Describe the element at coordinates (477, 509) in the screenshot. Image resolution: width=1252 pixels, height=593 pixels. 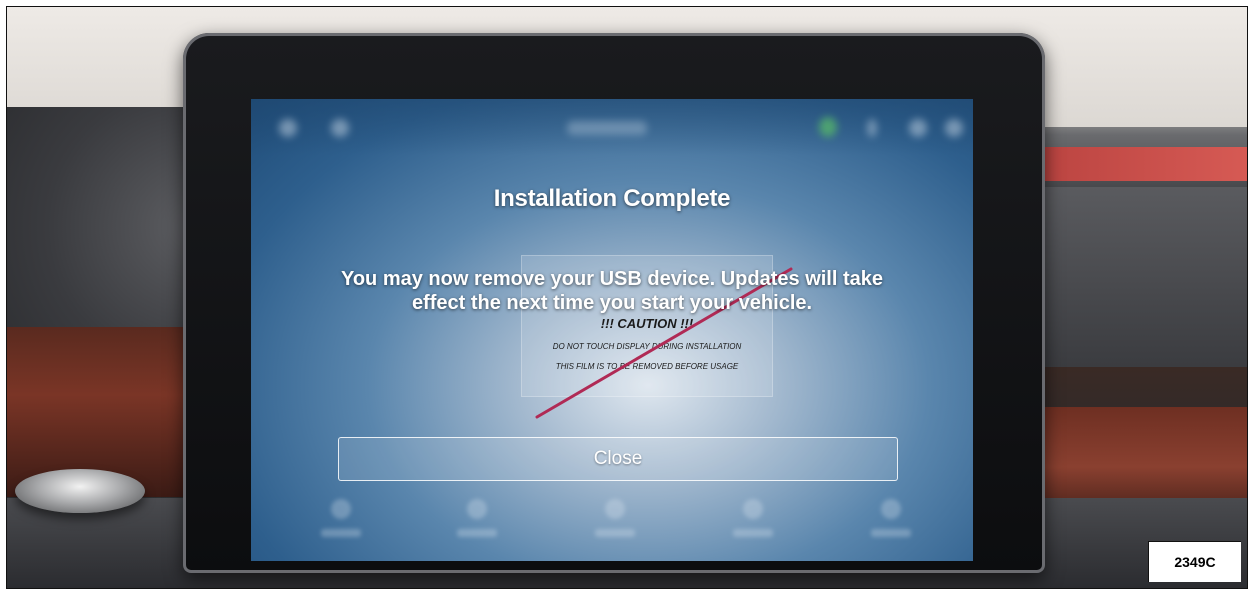
I see `phone-icon` at that location.